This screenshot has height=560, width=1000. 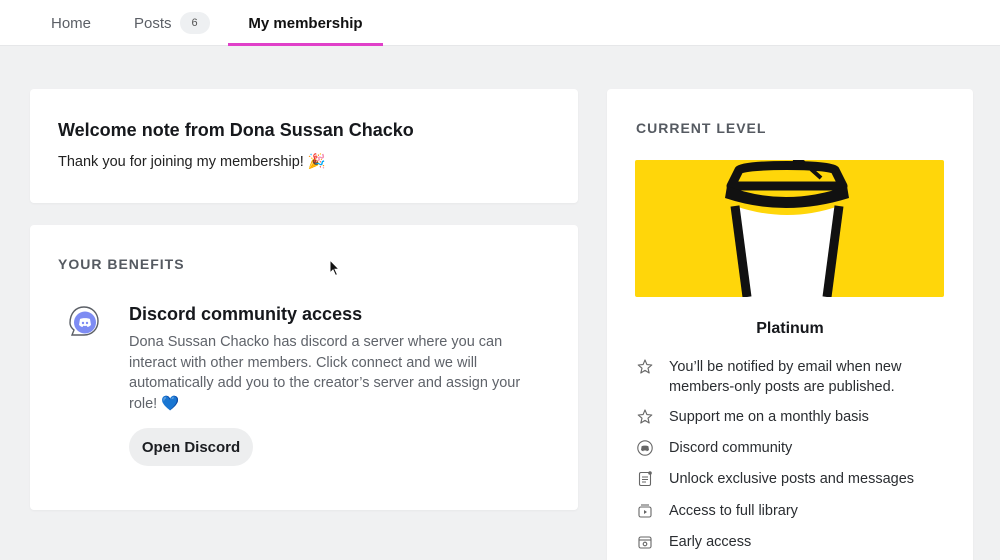 I want to click on perk-item: Unlock exclusive posts and messages, so click(x=791, y=479).